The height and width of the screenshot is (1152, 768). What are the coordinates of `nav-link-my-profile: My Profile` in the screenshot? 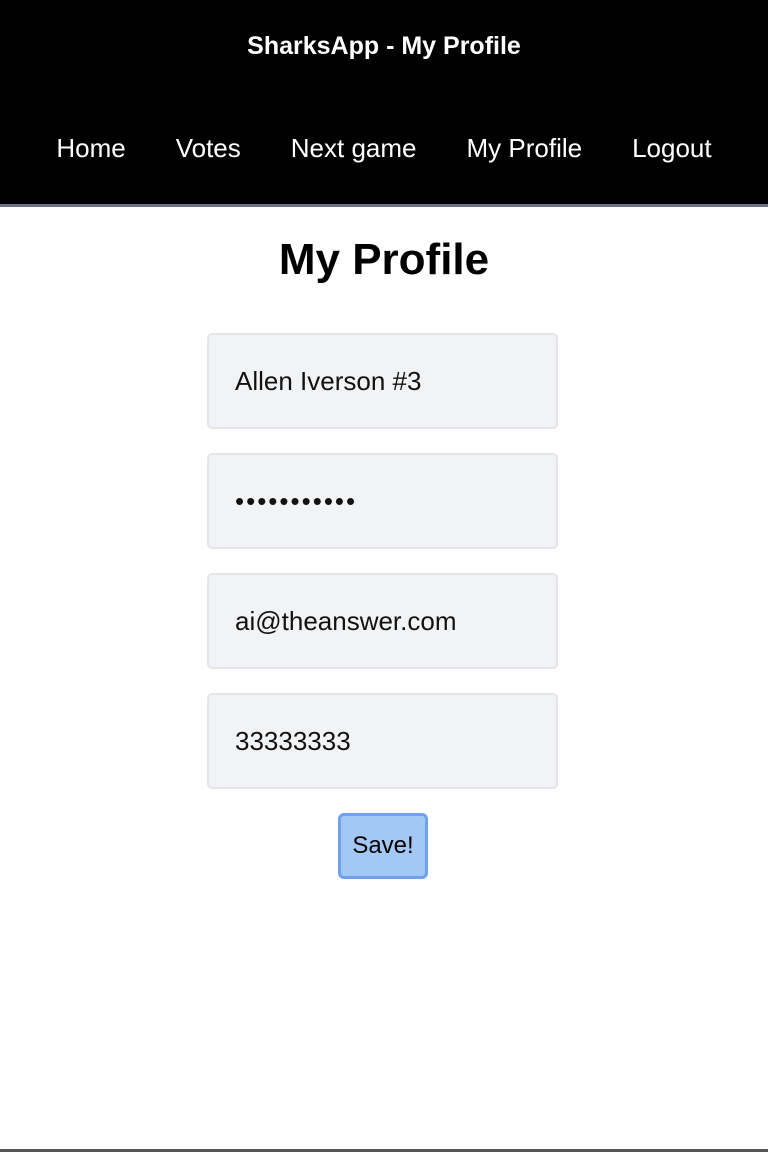 It's located at (525, 148).